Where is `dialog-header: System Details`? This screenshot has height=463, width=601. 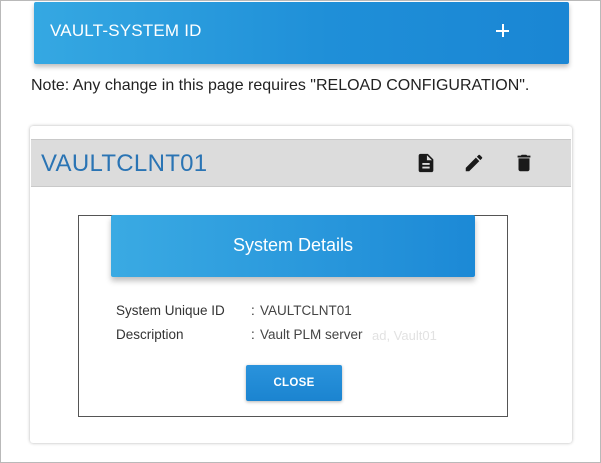 dialog-header: System Details is located at coordinates (293, 246).